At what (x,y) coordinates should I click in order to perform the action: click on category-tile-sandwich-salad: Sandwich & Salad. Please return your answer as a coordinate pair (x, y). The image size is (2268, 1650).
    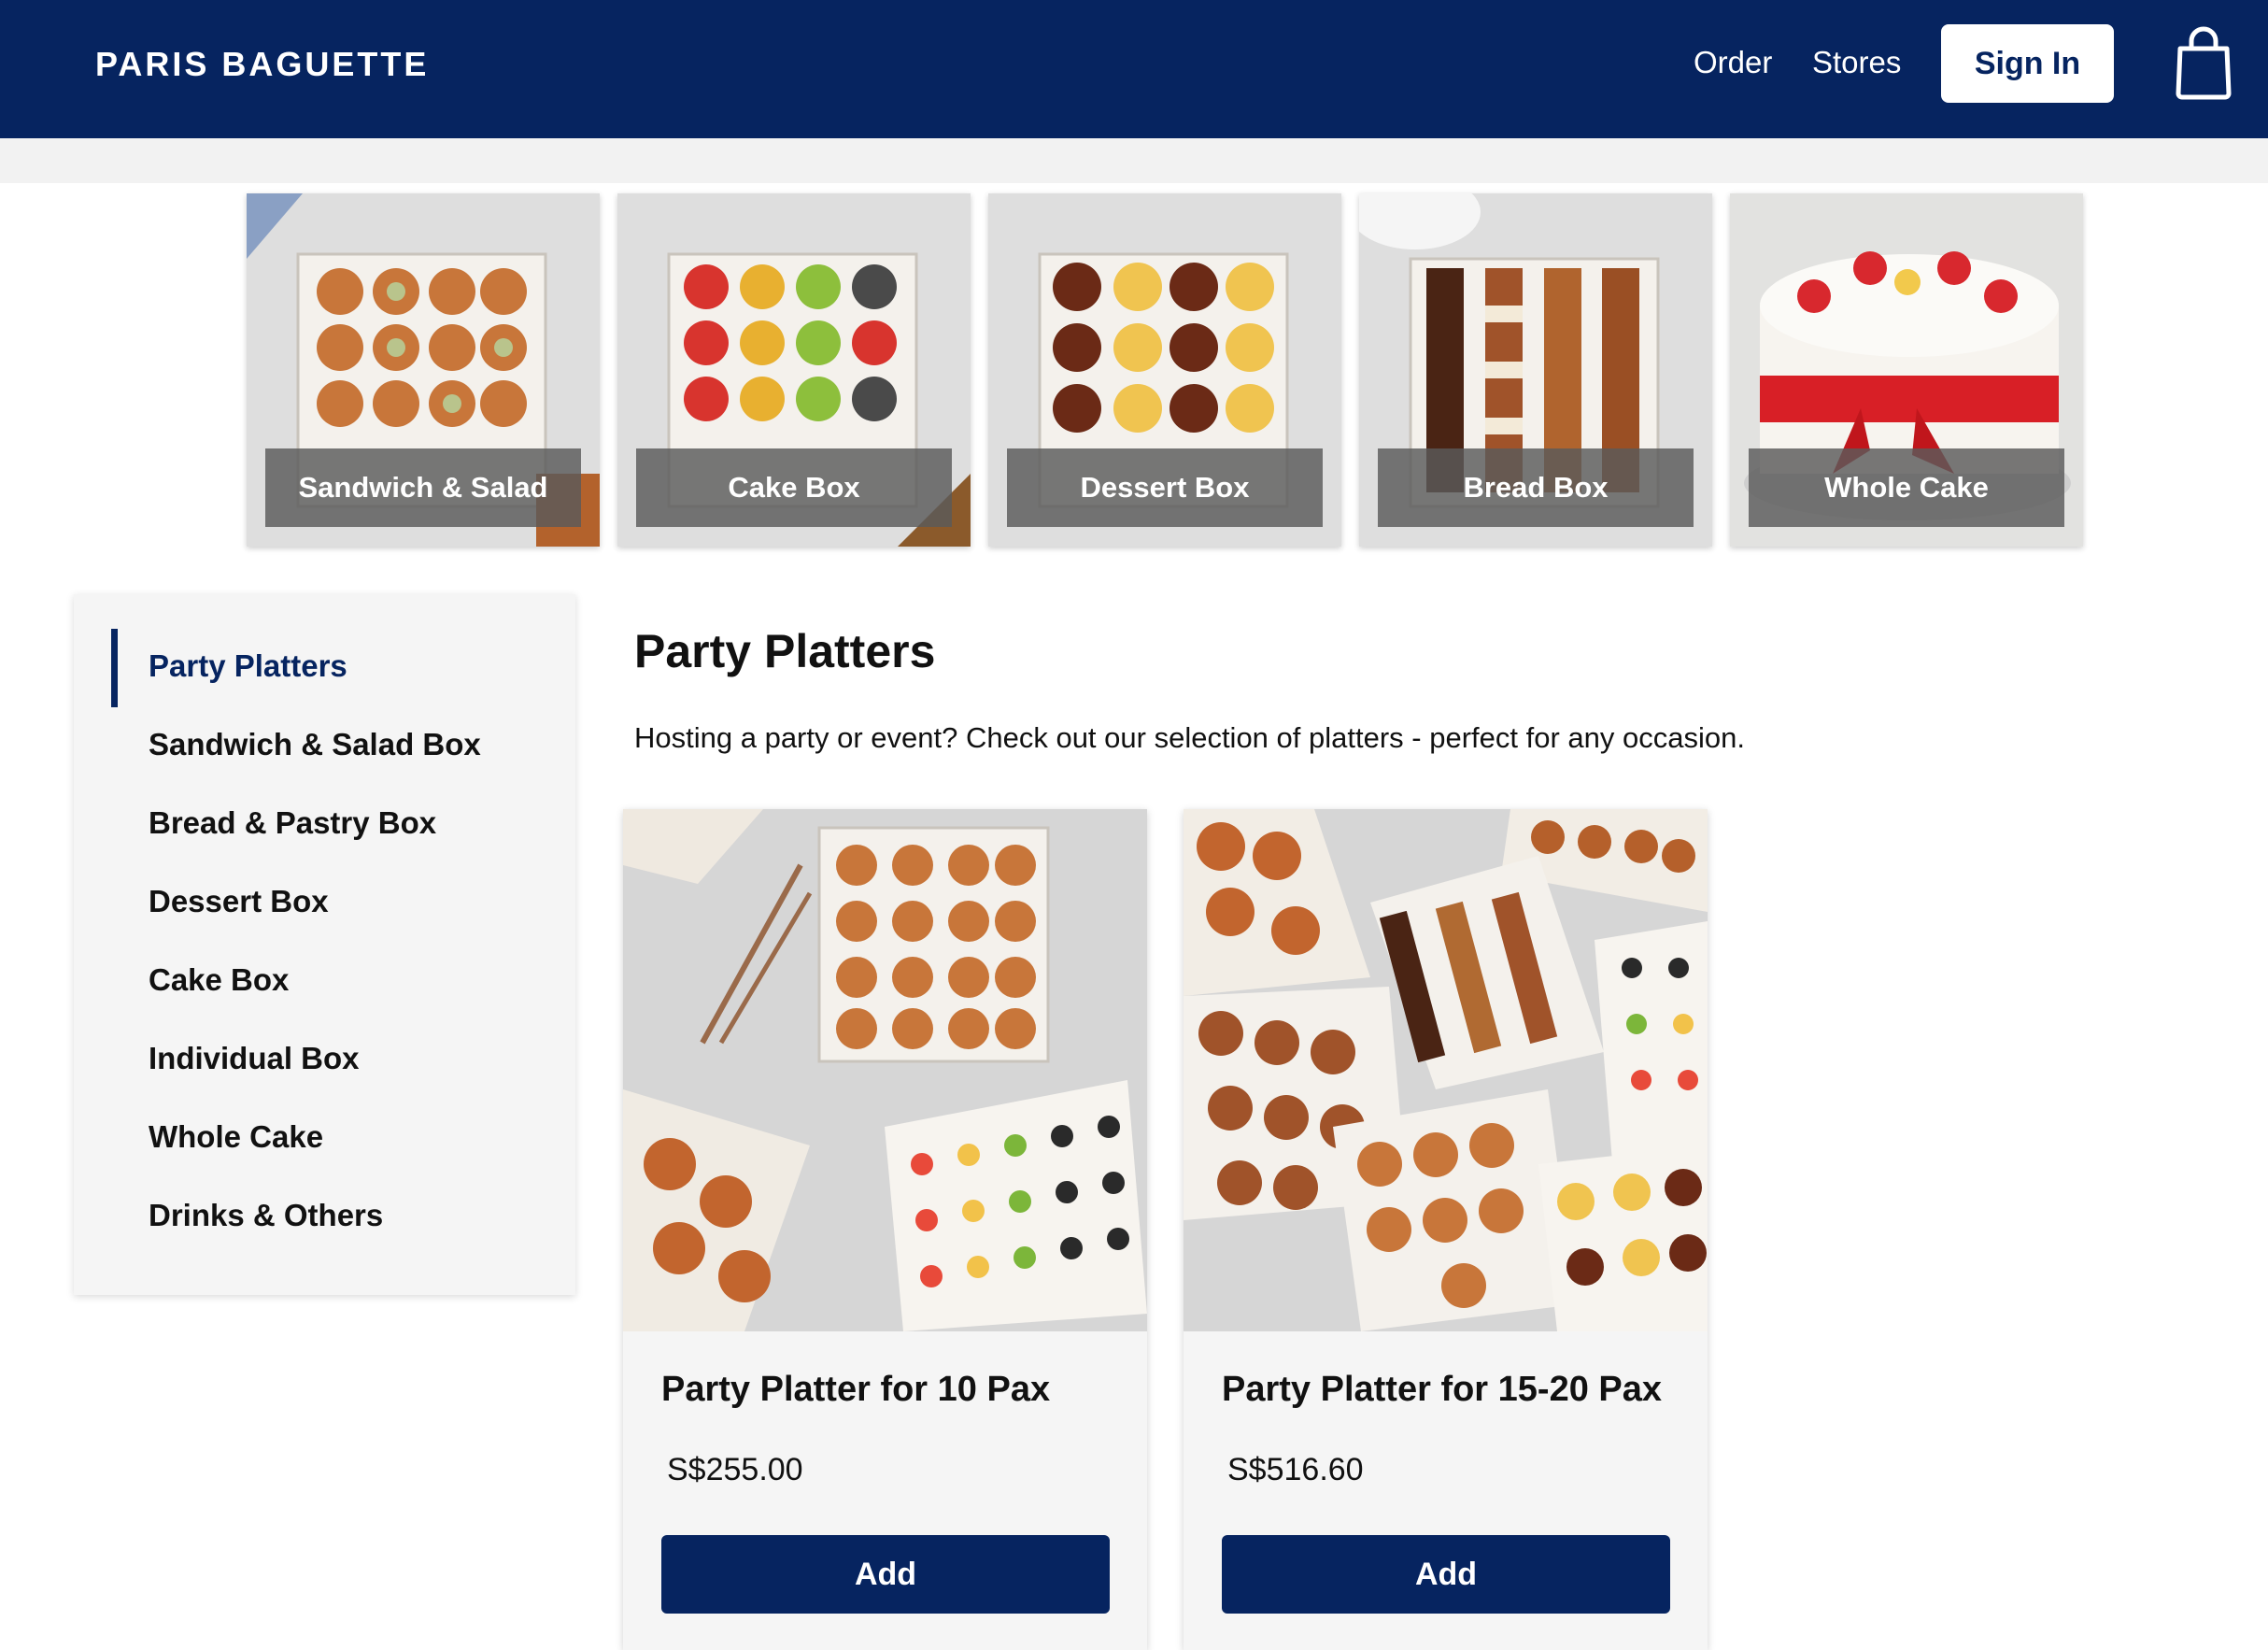
    Looking at the image, I should click on (423, 370).